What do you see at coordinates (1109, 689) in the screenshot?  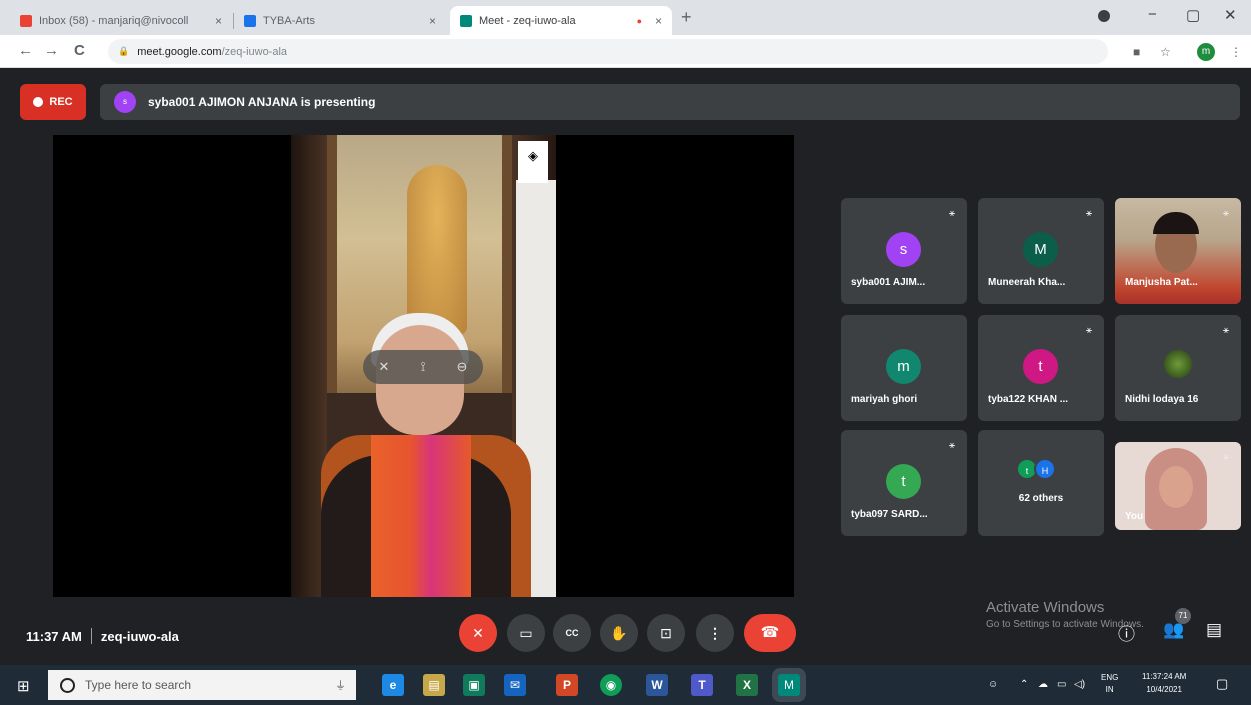 I see `region-code: IN` at bounding box center [1109, 689].